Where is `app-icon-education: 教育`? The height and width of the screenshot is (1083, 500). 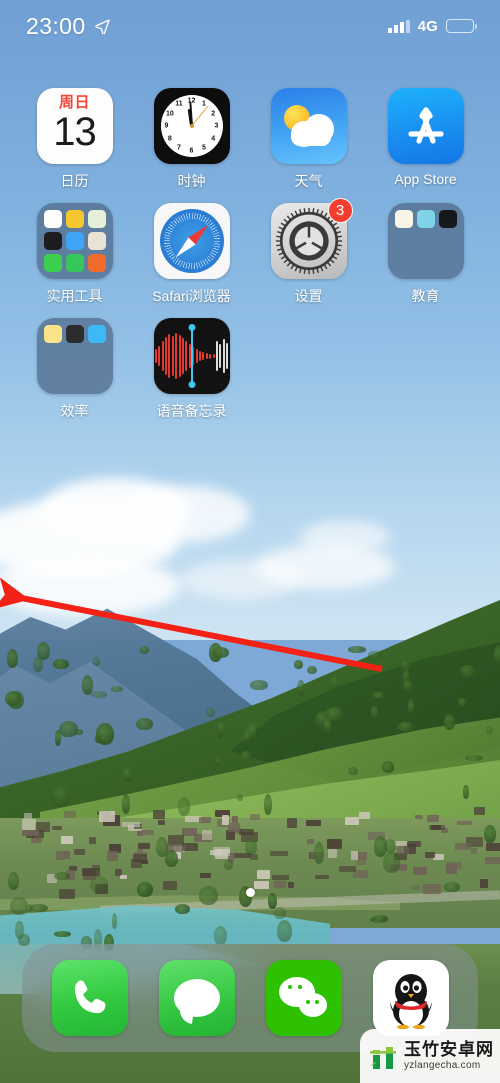 app-icon-education: 教育 is located at coordinates (425, 254).